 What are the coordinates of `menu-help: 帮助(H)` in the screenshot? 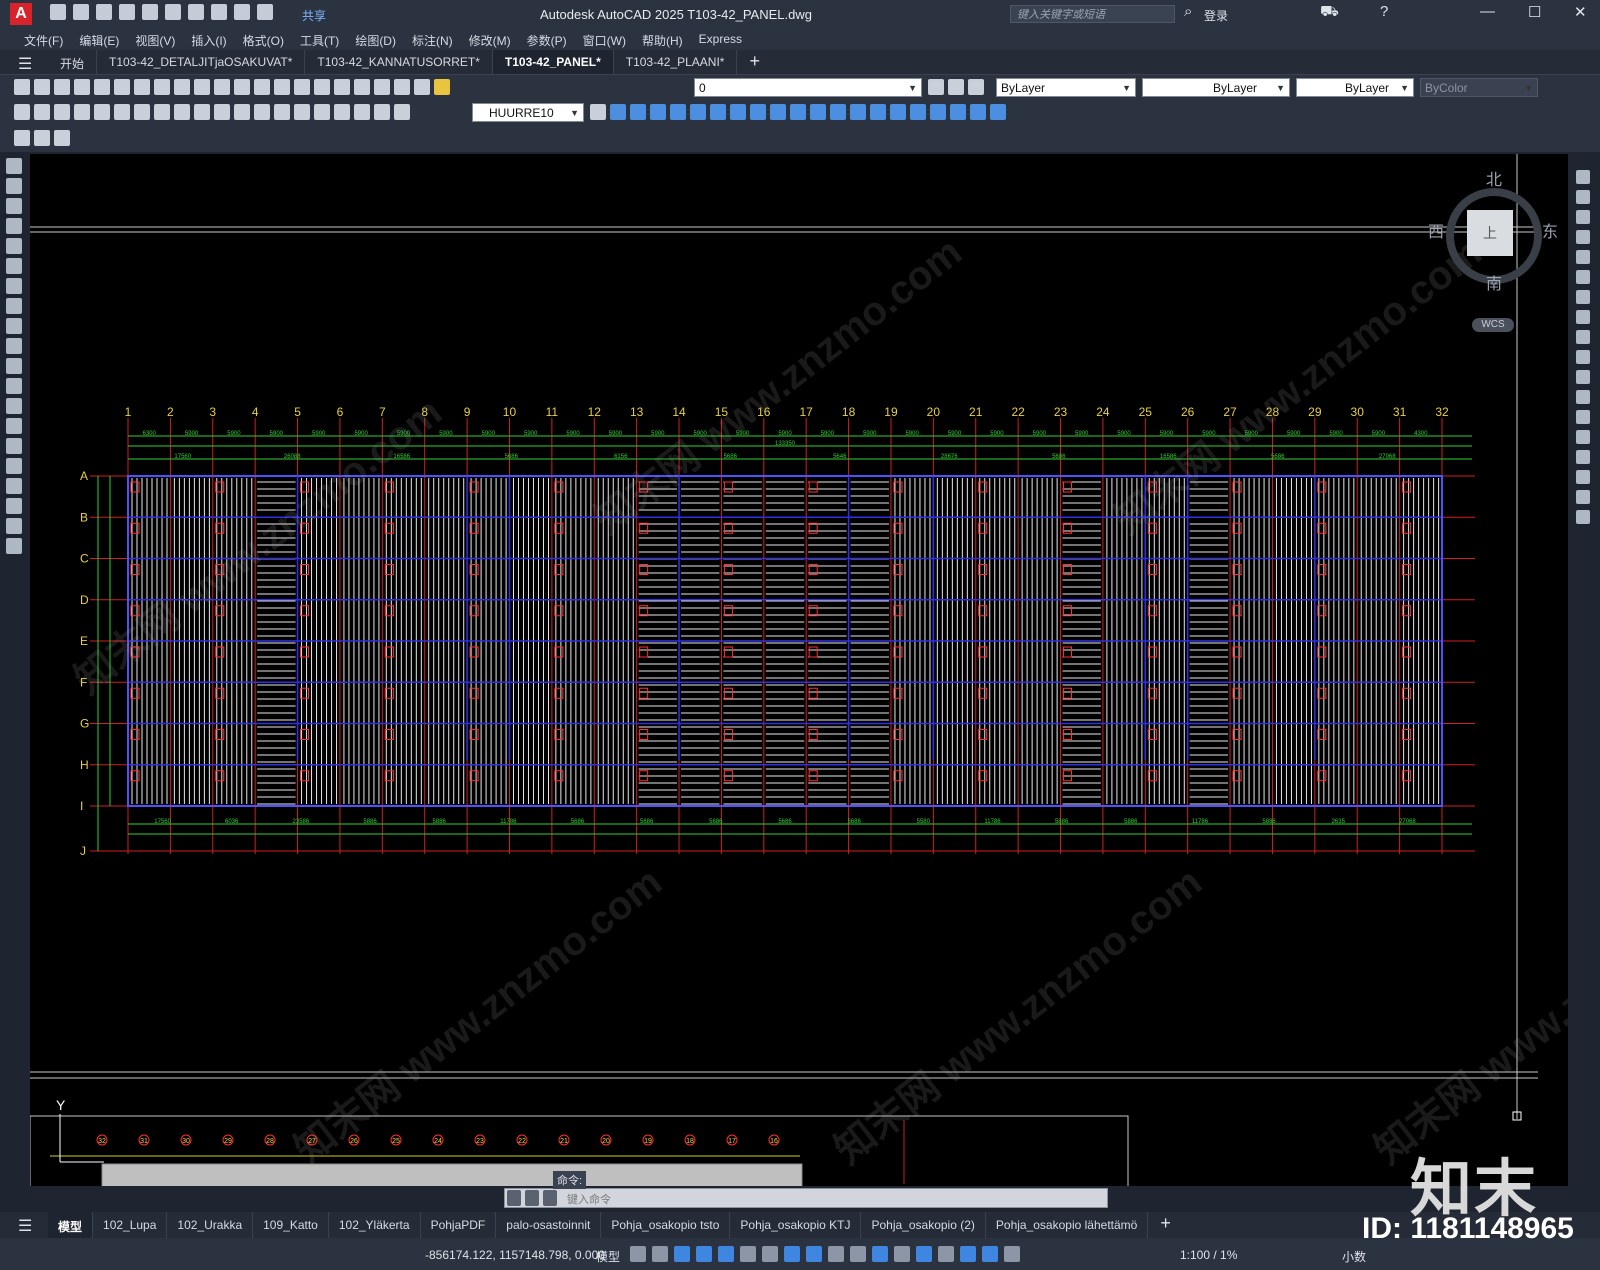 It's located at (662, 39).